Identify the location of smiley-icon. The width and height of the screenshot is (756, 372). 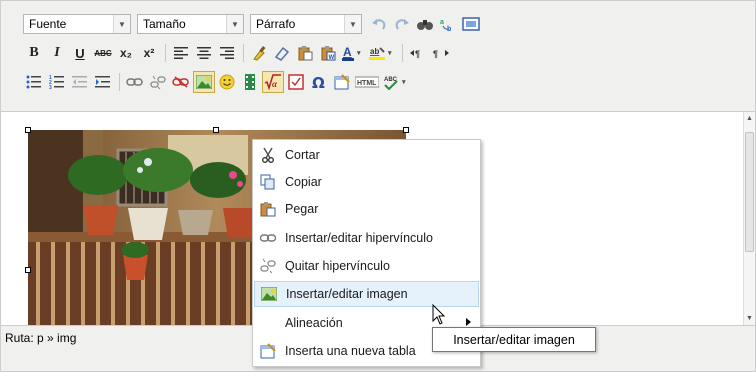
(227, 82).